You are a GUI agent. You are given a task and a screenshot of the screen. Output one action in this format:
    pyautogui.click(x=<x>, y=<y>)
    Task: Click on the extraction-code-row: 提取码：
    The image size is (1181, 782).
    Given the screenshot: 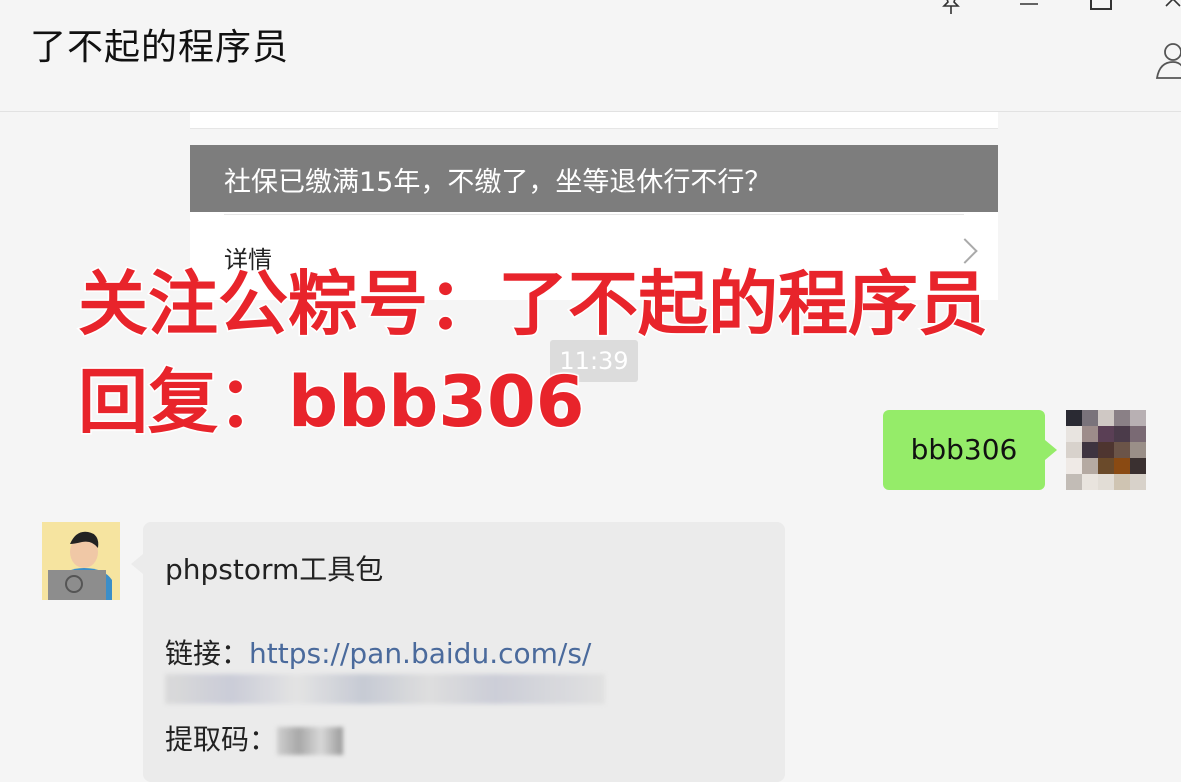 What is the action you would take?
    pyautogui.click(x=254, y=738)
    